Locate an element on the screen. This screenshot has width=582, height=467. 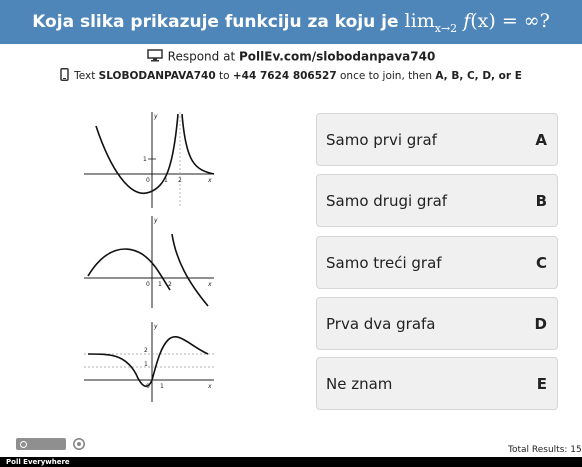
presentation-slider is located at coordinates (41, 444).